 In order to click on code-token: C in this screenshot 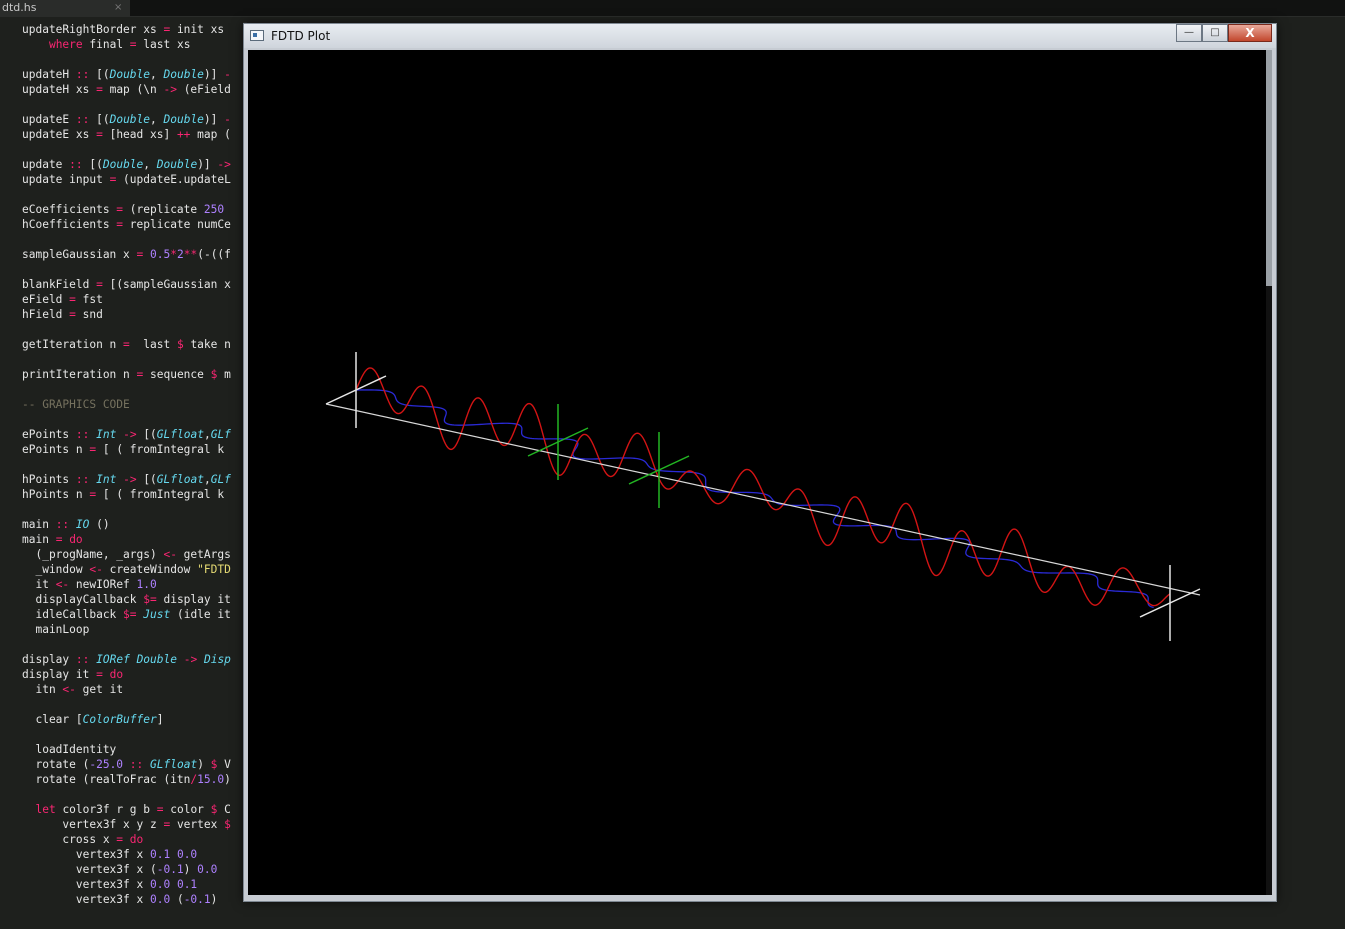, I will do `click(224, 809)`.